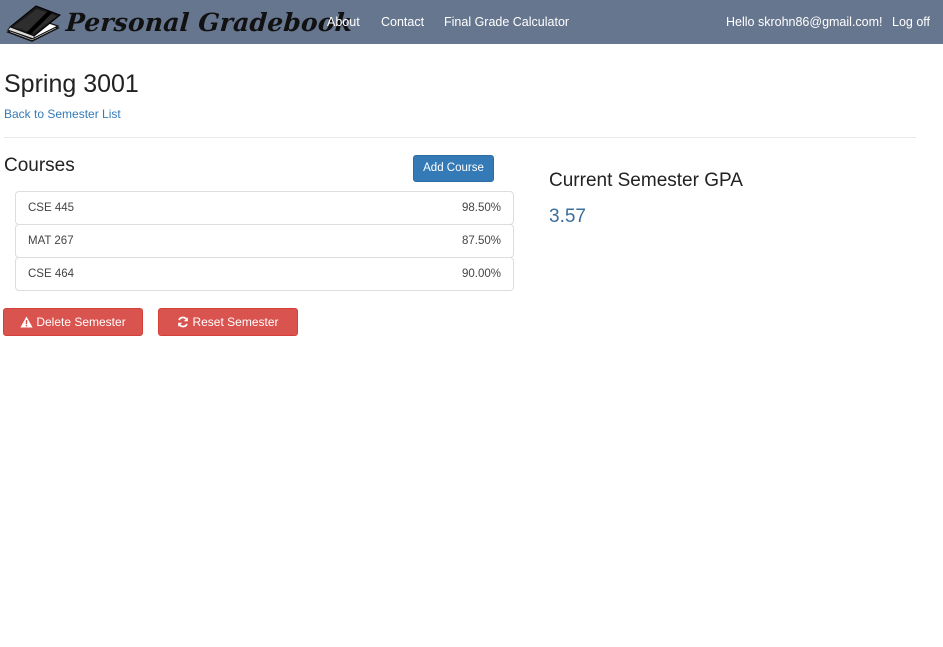  I want to click on page-title: Spring 3001, so click(71, 84).